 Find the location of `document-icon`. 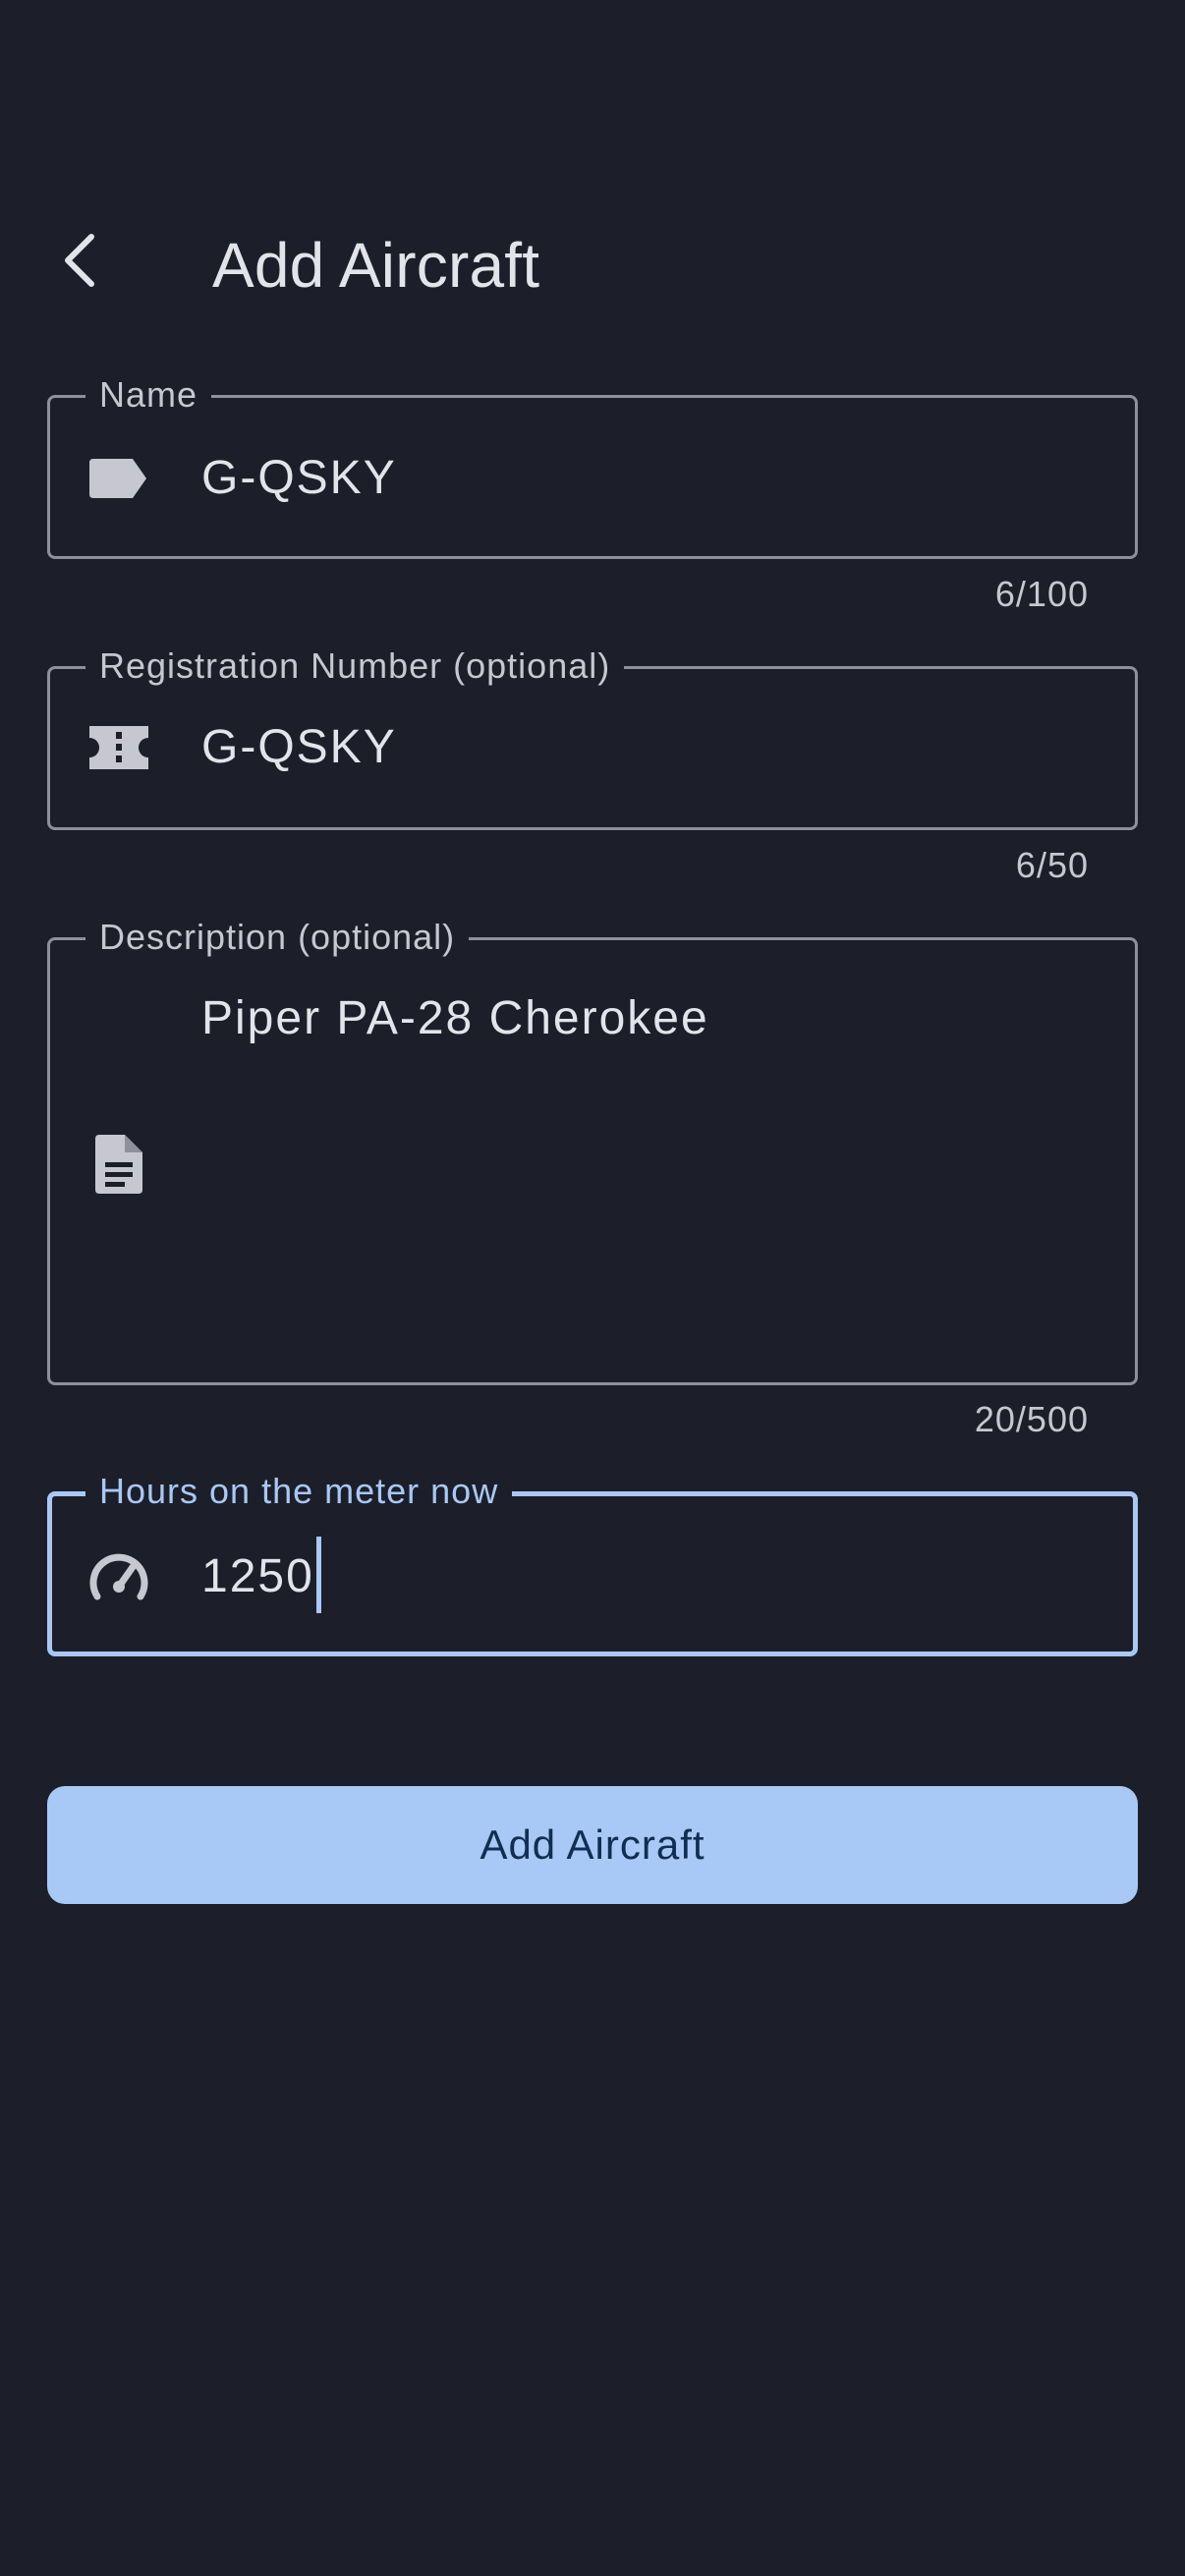

document-icon is located at coordinates (119, 1164).